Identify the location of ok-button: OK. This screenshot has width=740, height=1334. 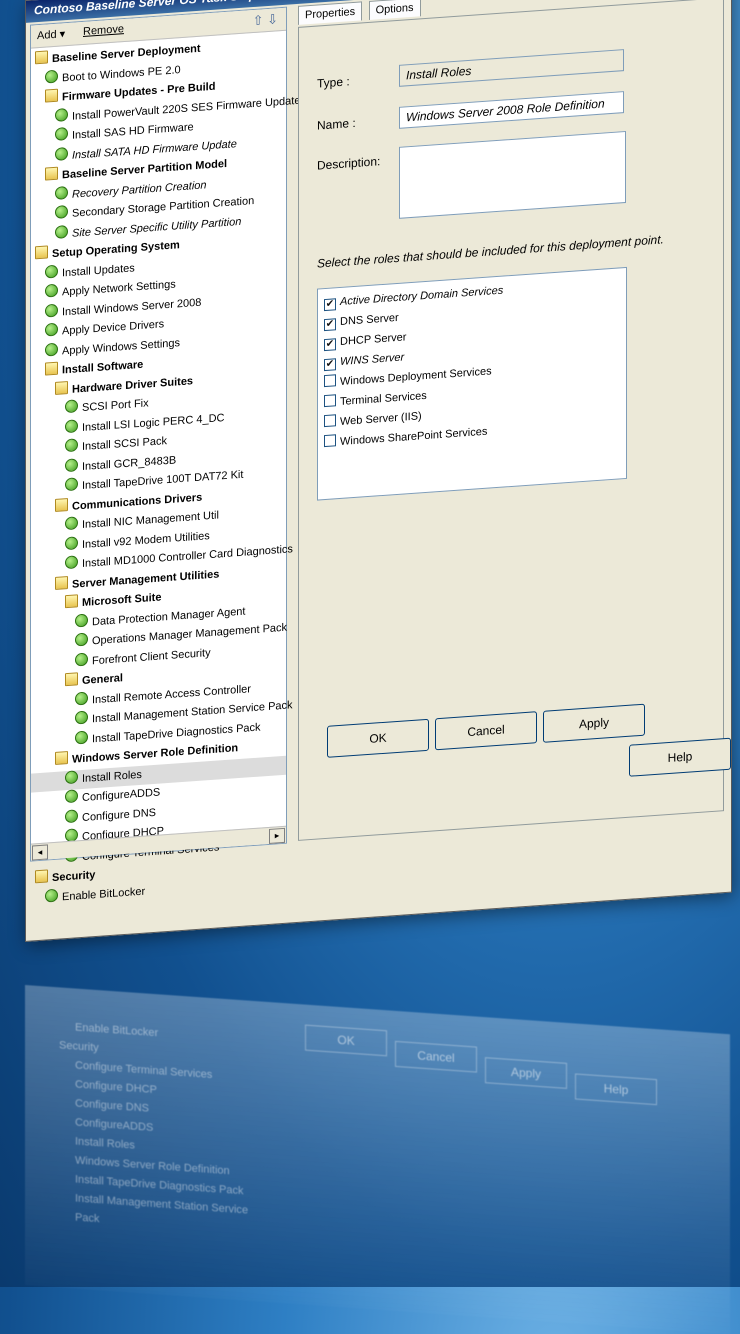
(378, 738).